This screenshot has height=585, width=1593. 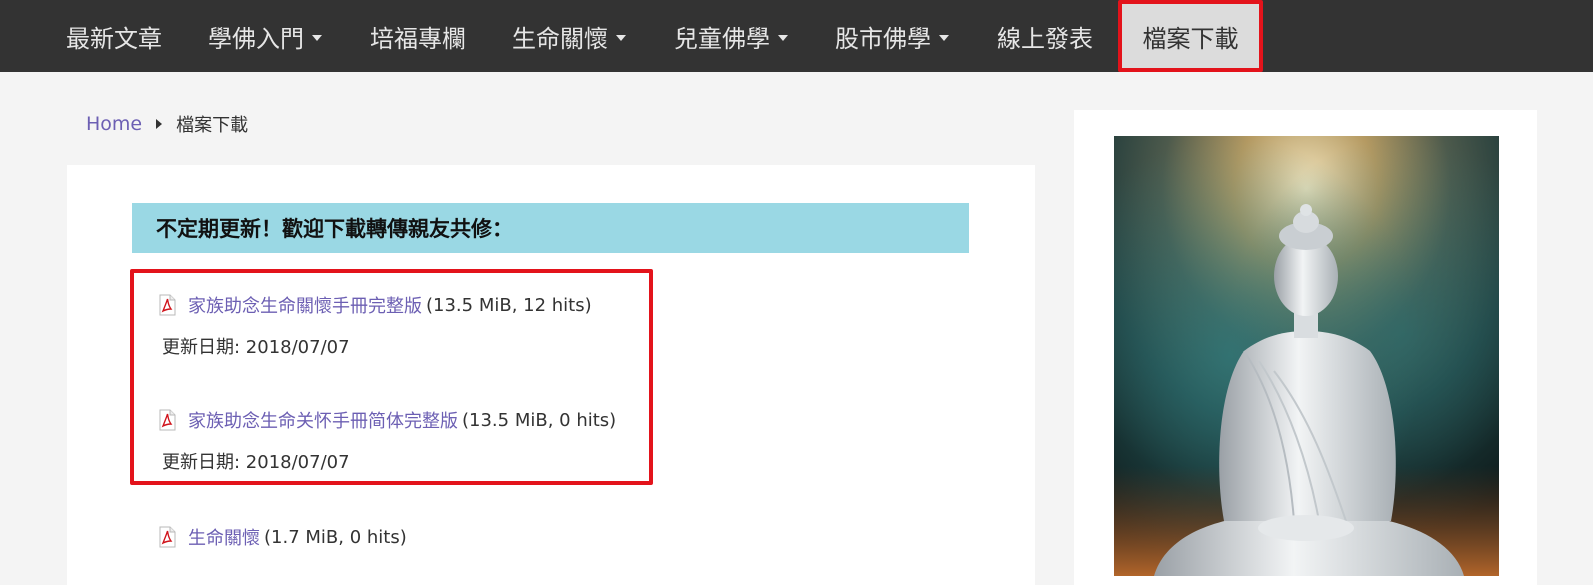 I want to click on breadcrumb-current: 檔案下載, so click(x=212, y=125).